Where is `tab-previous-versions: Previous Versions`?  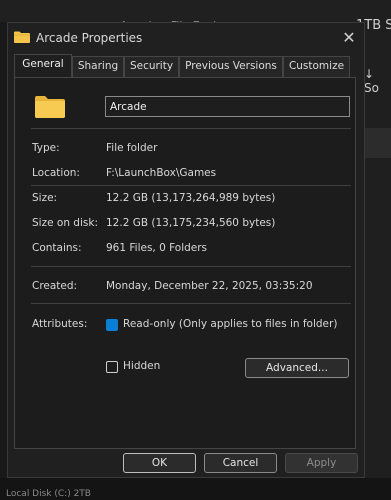 tab-previous-versions: Previous Versions is located at coordinates (231, 66).